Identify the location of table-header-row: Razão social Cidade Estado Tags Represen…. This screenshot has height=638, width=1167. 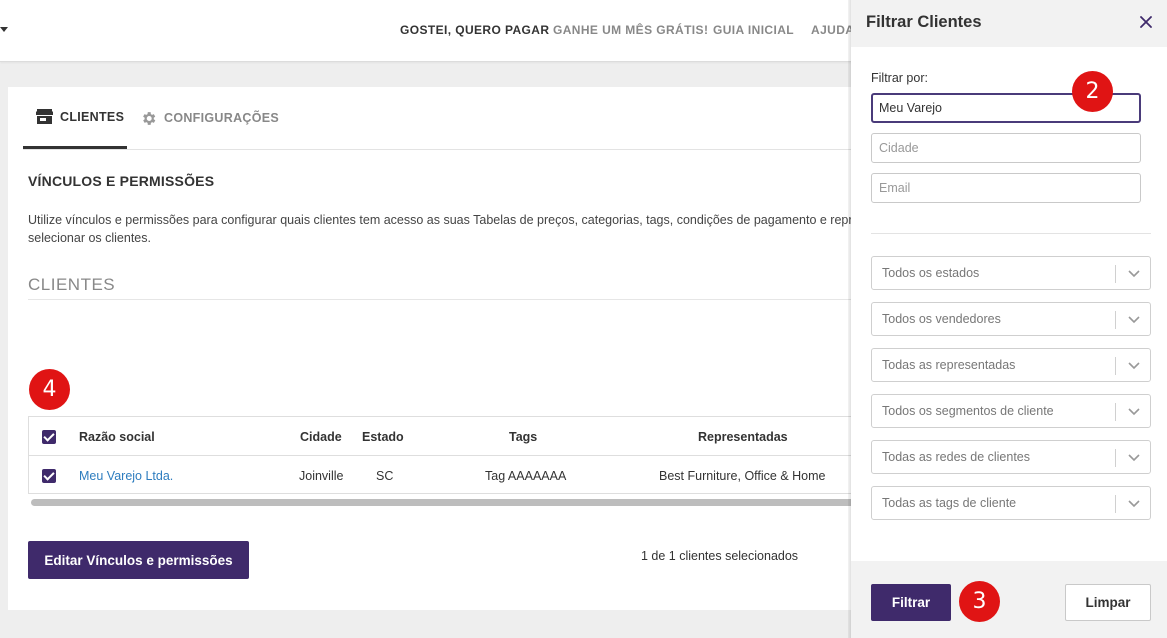
(449, 436).